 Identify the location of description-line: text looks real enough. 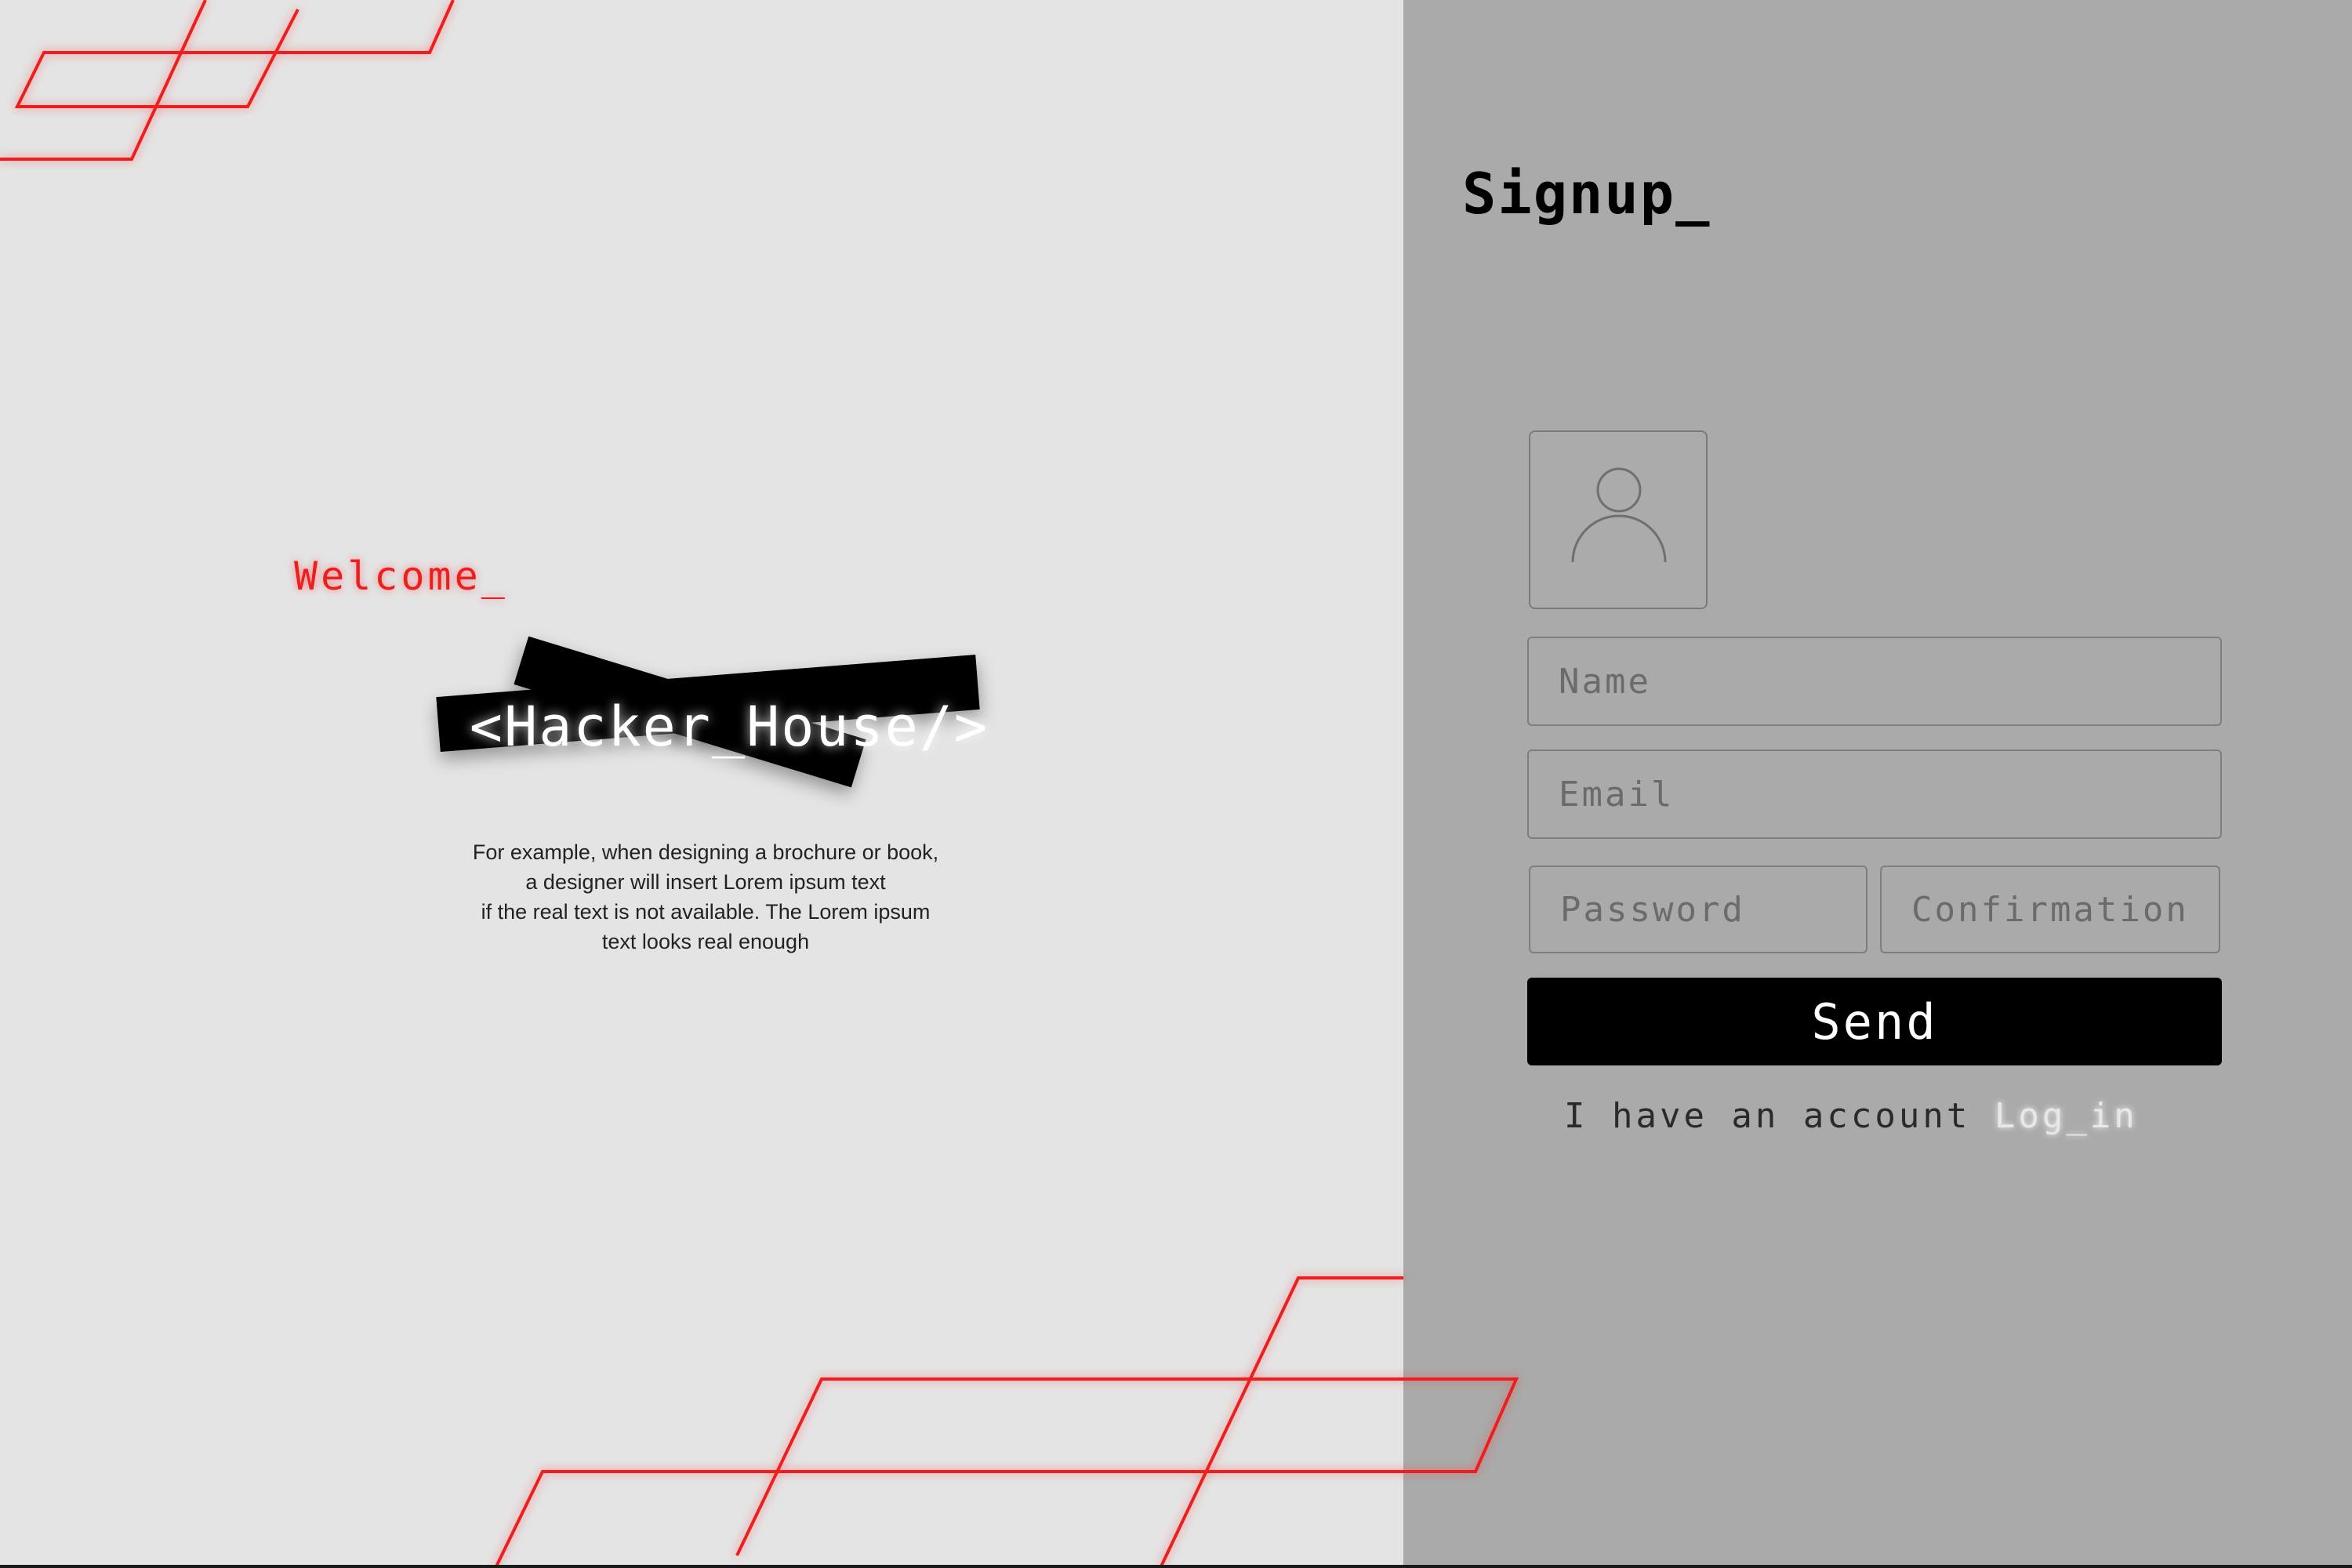
(705, 941).